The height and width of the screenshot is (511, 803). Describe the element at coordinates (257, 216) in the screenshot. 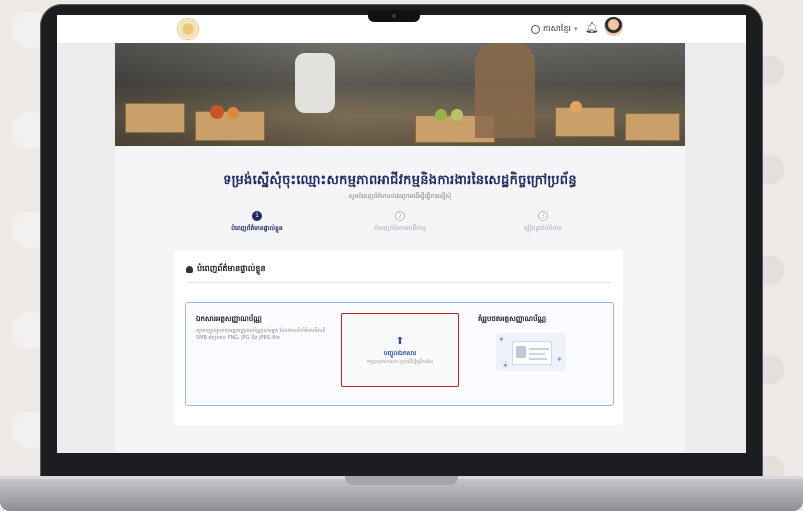

I see `step-number: 1` at that location.